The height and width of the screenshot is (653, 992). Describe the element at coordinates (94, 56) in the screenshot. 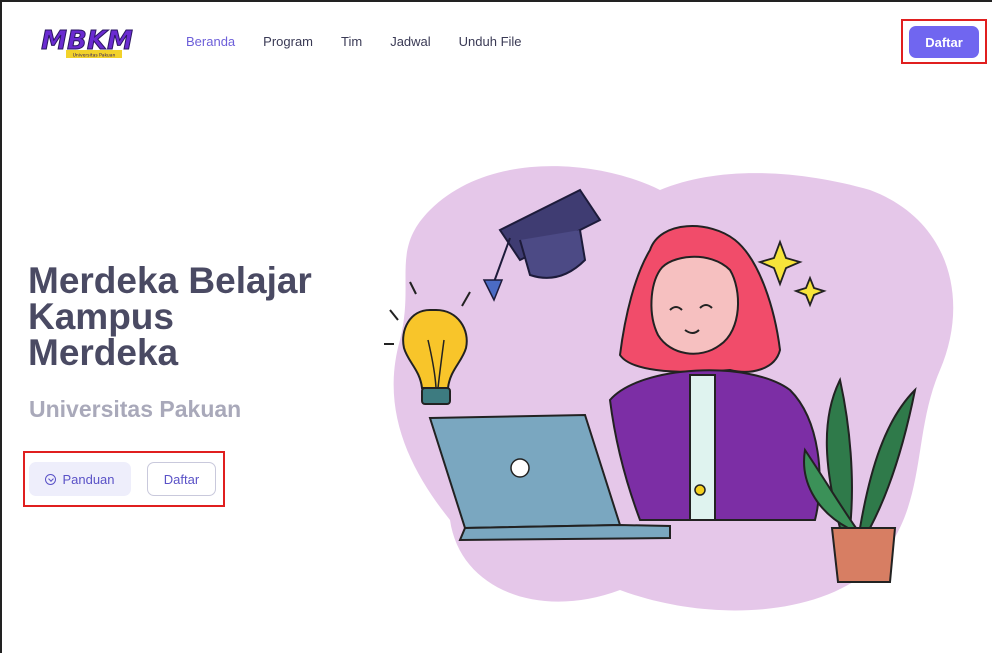

I see `logo-subtext: Universitas Pakuan` at that location.